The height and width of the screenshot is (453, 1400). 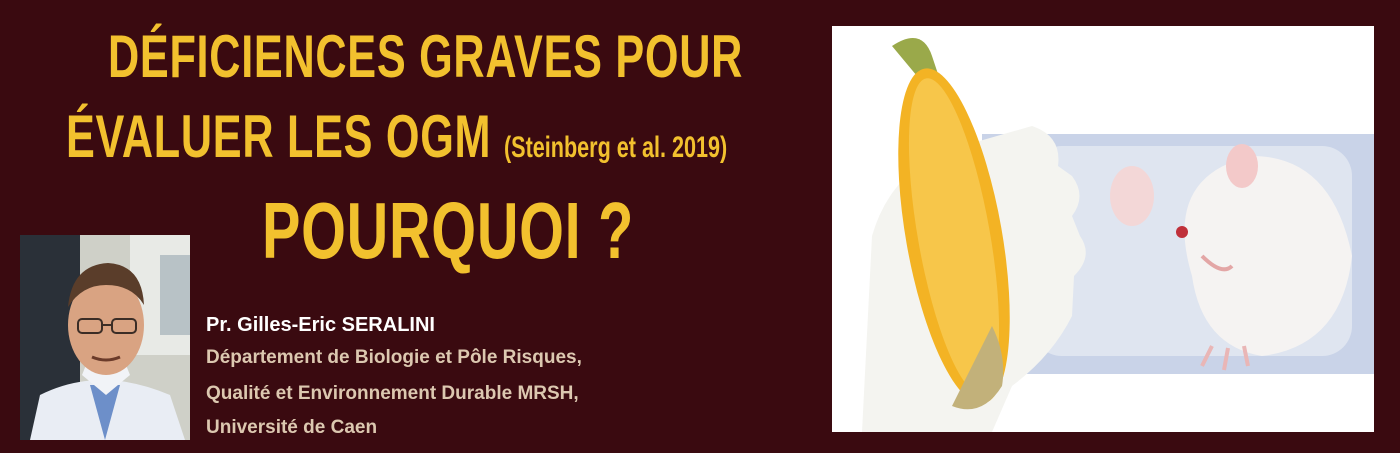 What do you see at coordinates (426, 56) in the screenshot?
I see `headline-line-1: DÉFICIENCES GRAVES POUR` at bounding box center [426, 56].